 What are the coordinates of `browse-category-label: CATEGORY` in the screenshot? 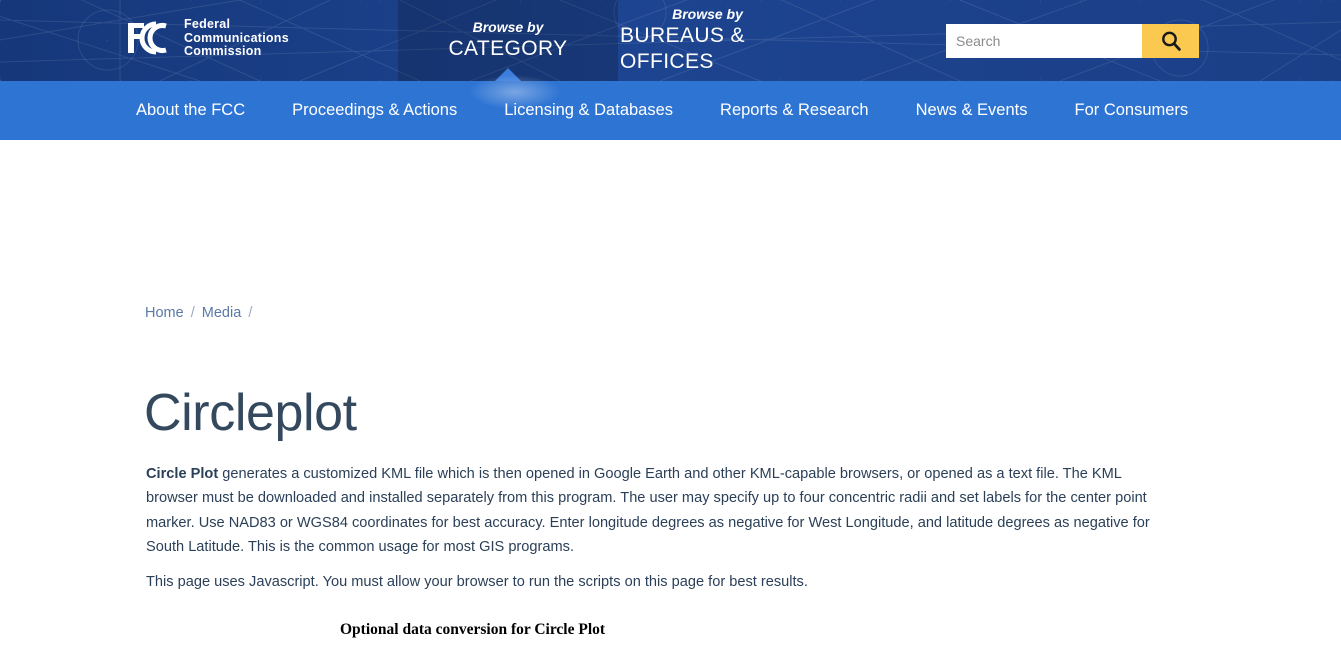 It's located at (508, 48).